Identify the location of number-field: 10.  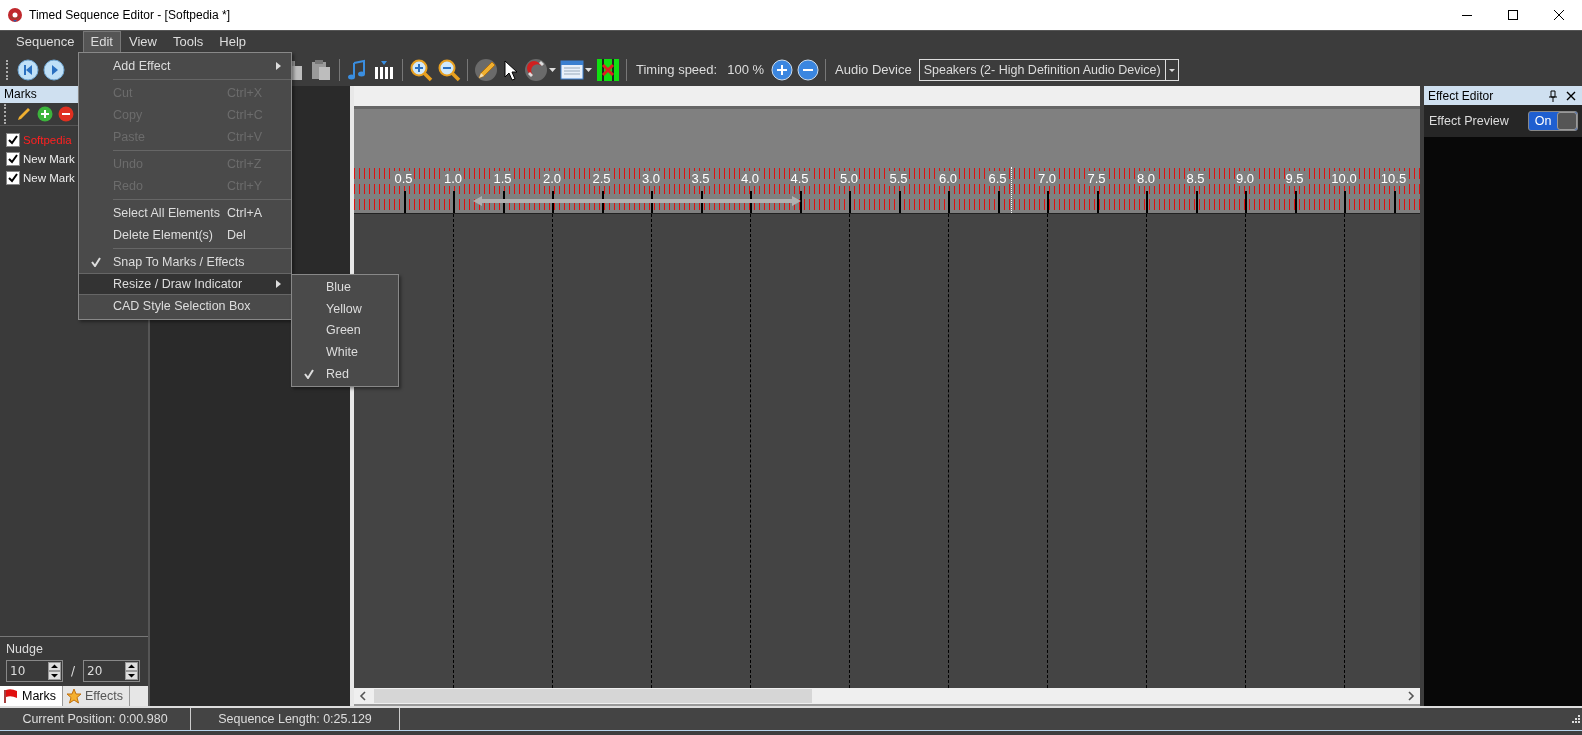
(34, 671).